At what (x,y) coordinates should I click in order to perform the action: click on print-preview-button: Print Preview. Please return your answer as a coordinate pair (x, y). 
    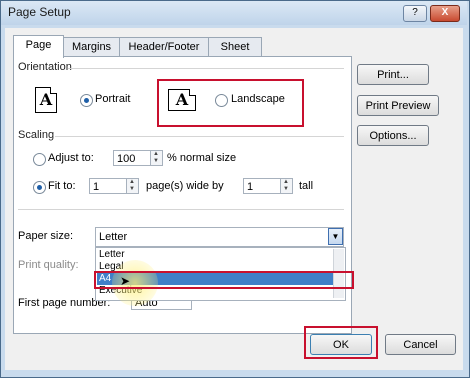
    Looking at the image, I should click on (398, 105).